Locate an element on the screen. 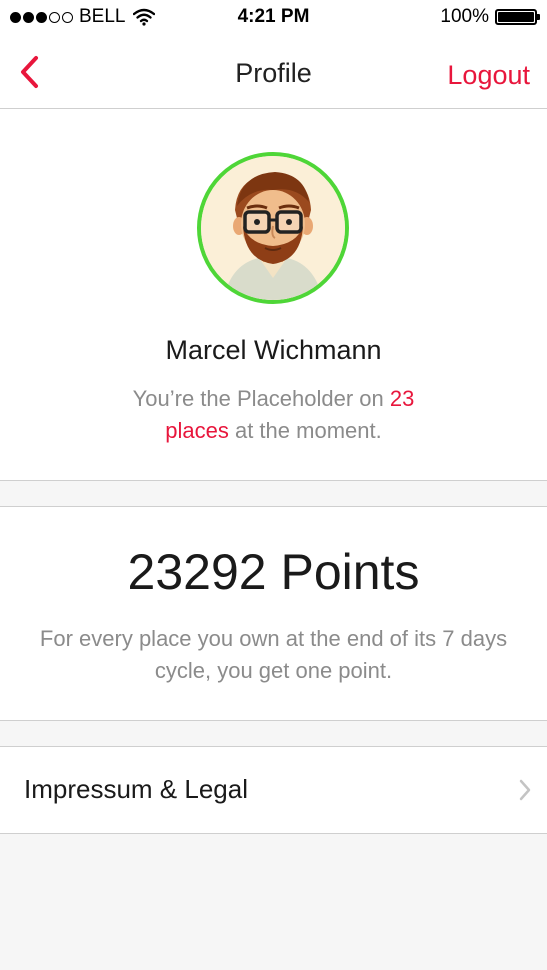 The width and height of the screenshot is (547, 970). impressum-legal-row: Impressum & Legal is located at coordinates (273, 790).